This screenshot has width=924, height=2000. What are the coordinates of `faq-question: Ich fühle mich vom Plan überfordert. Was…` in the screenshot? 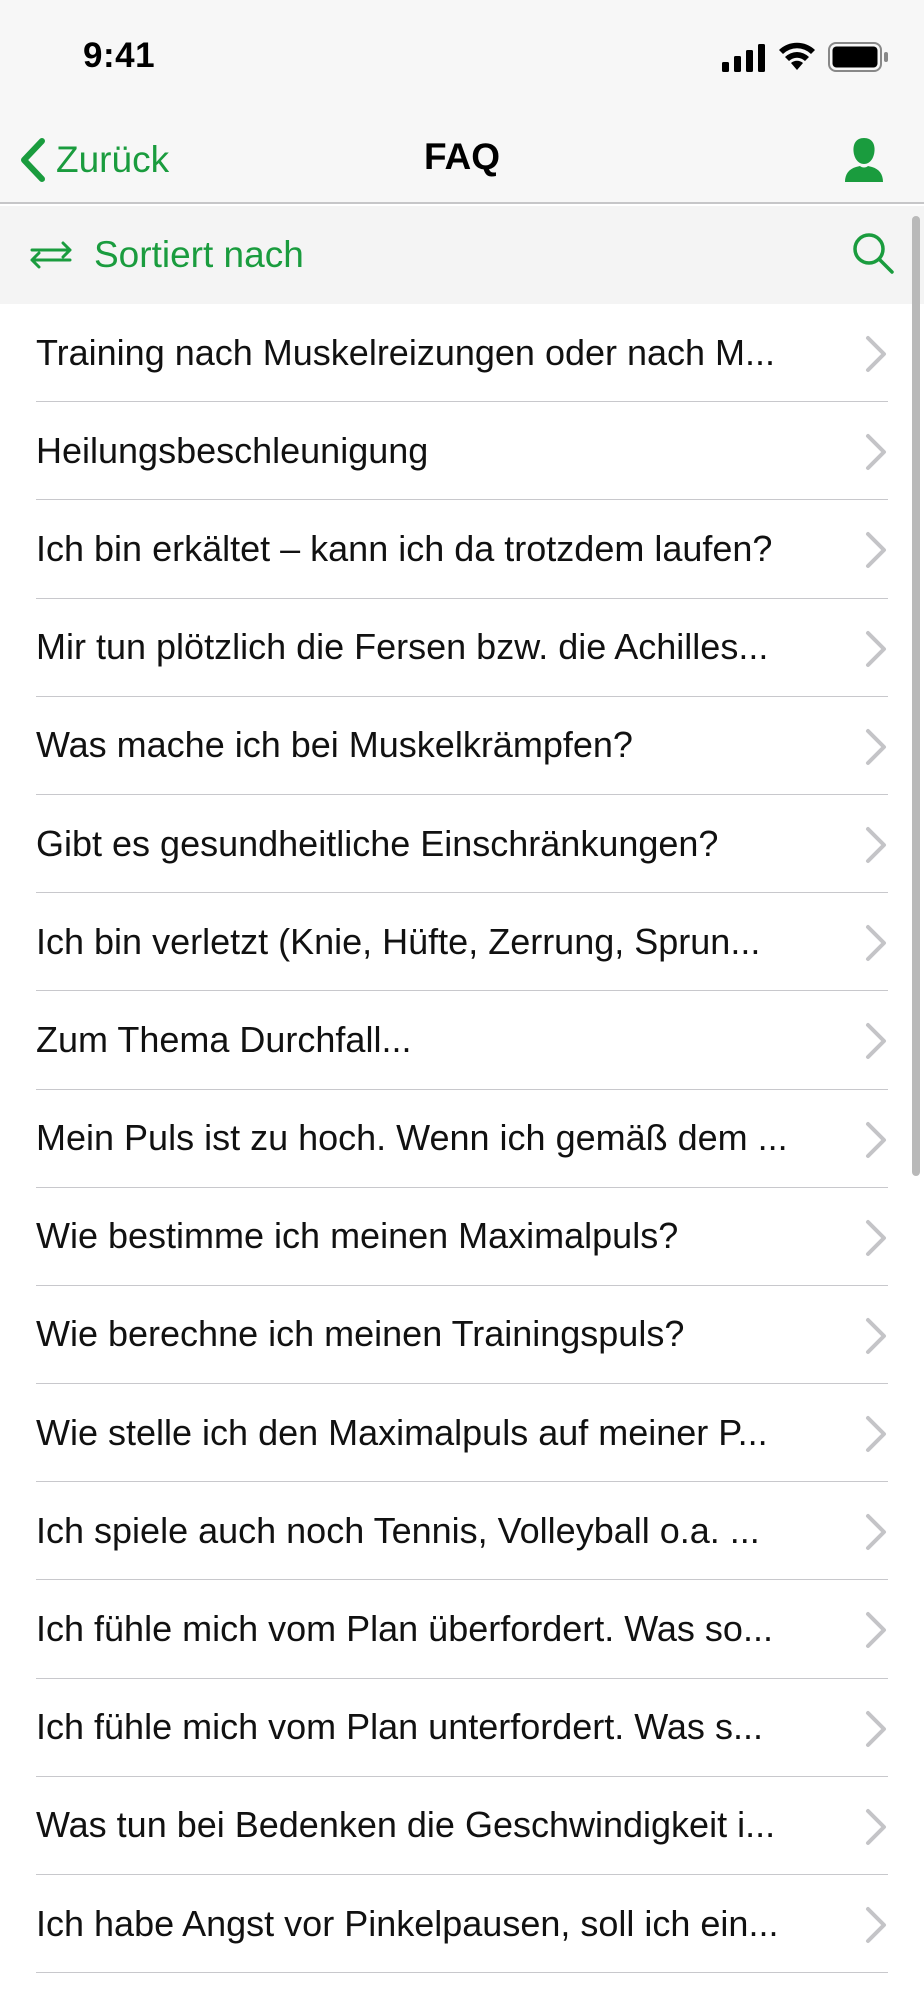 It's located at (404, 1629).